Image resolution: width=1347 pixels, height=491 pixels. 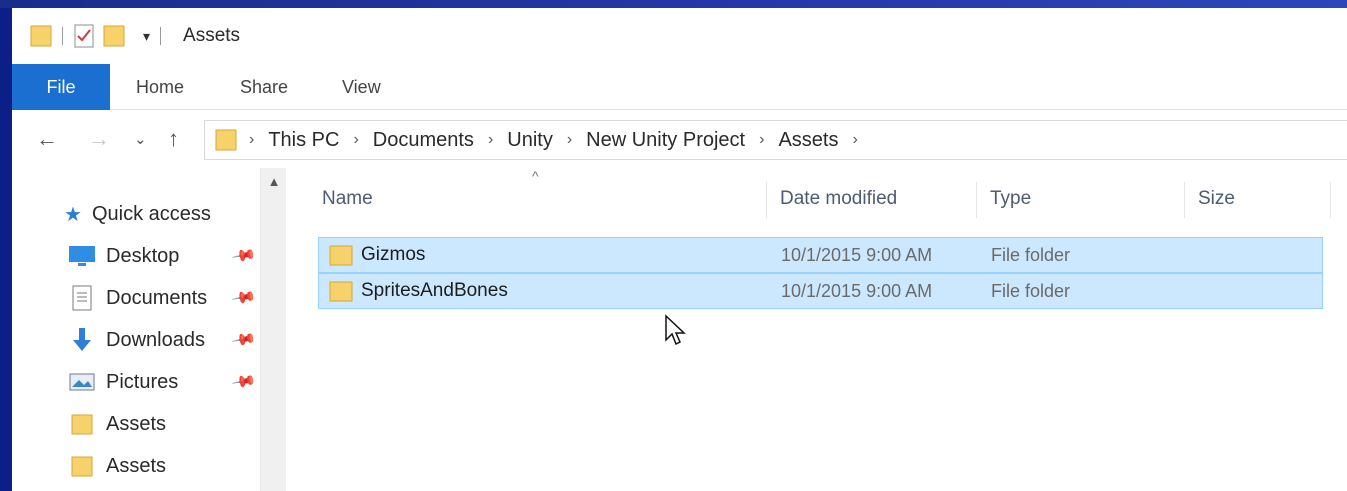 I want to click on nav-item-label: Downloads, so click(x=155, y=339).